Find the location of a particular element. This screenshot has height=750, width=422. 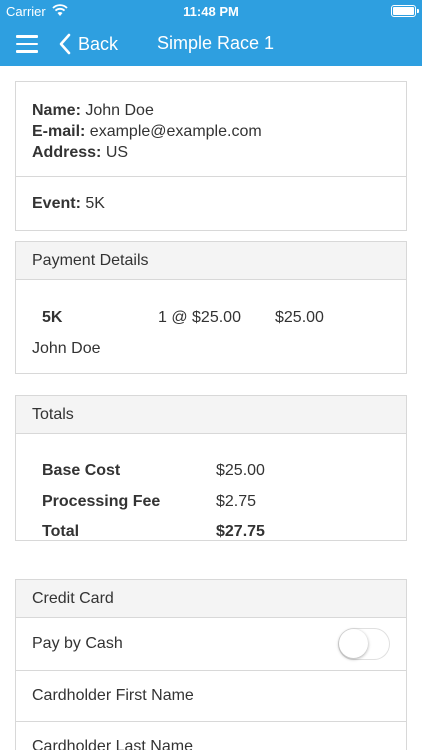

cardholder-last-name-label: Cardholder Last Name is located at coordinates (112, 744).